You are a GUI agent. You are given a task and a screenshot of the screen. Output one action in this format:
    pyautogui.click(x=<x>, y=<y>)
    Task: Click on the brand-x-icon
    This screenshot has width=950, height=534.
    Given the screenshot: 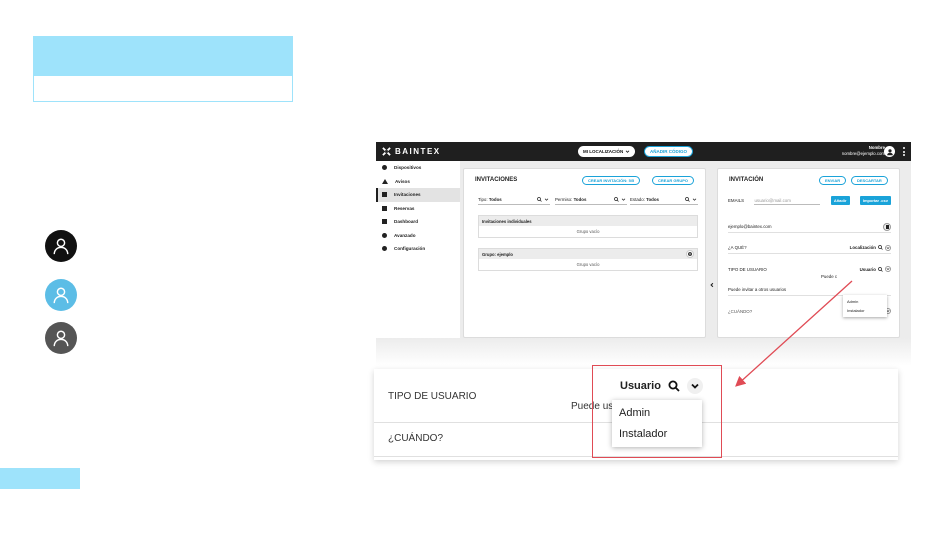 What is the action you would take?
    pyautogui.click(x=386, y=151)
    